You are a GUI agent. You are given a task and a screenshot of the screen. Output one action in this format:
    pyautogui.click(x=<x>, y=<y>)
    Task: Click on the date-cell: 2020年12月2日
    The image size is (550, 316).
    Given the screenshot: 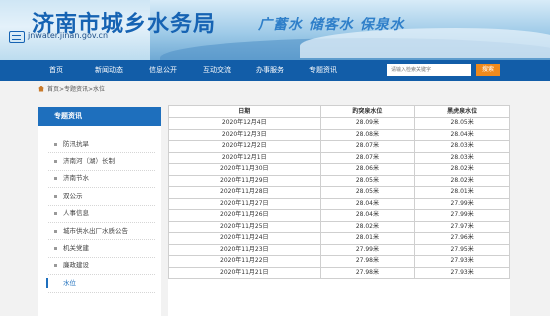 What is the action you would take?
    pyautogui.click(x=244, y=146)
    